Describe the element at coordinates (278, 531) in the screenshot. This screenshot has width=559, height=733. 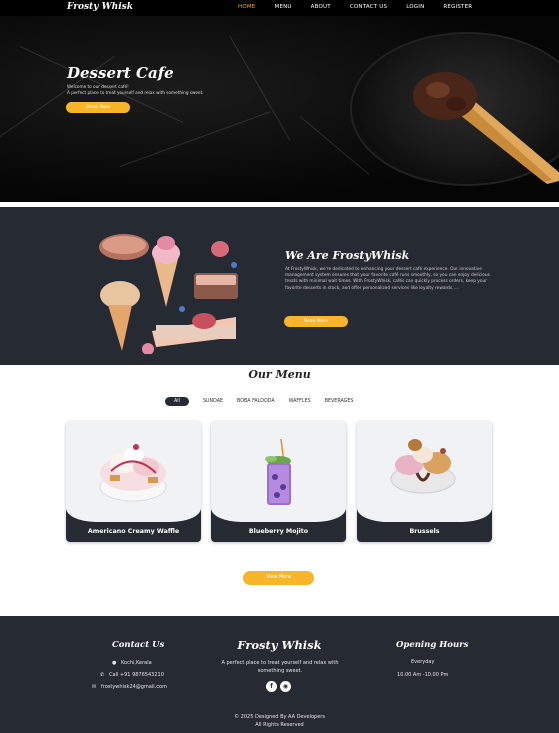
I see `menu-item-name: Blueberry Mojito` at that location.